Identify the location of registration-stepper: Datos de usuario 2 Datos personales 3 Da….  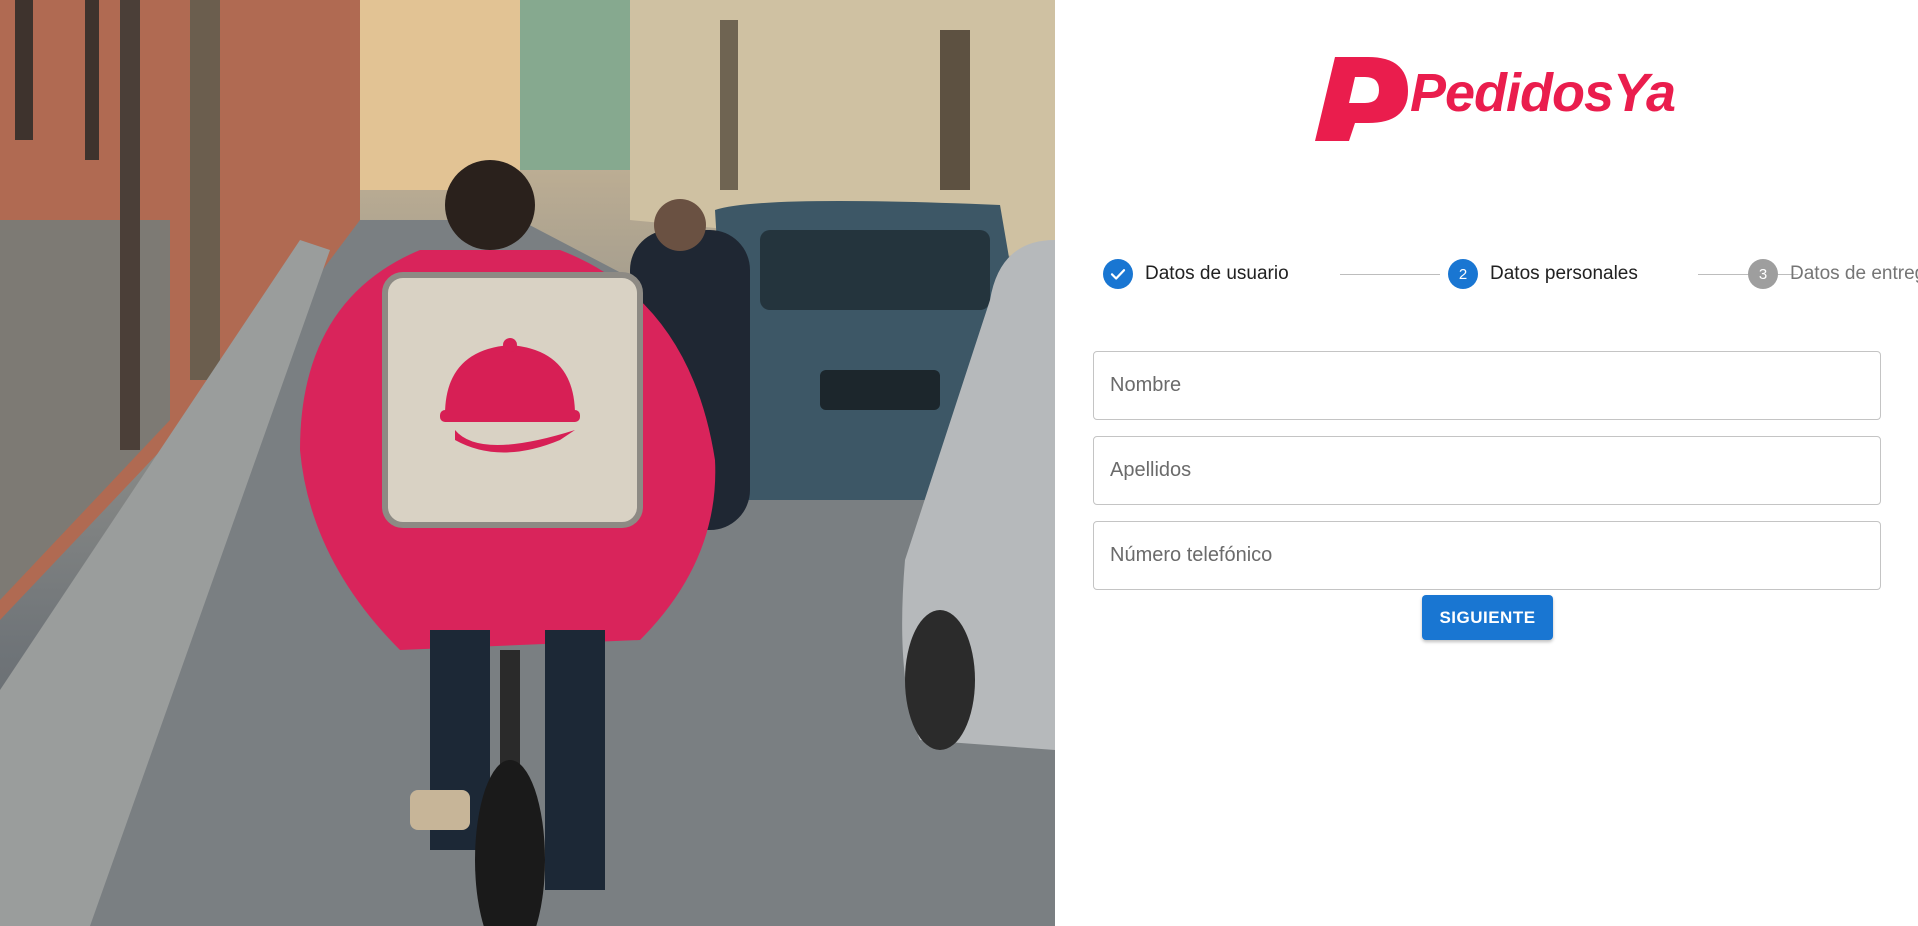
(1510, 274).